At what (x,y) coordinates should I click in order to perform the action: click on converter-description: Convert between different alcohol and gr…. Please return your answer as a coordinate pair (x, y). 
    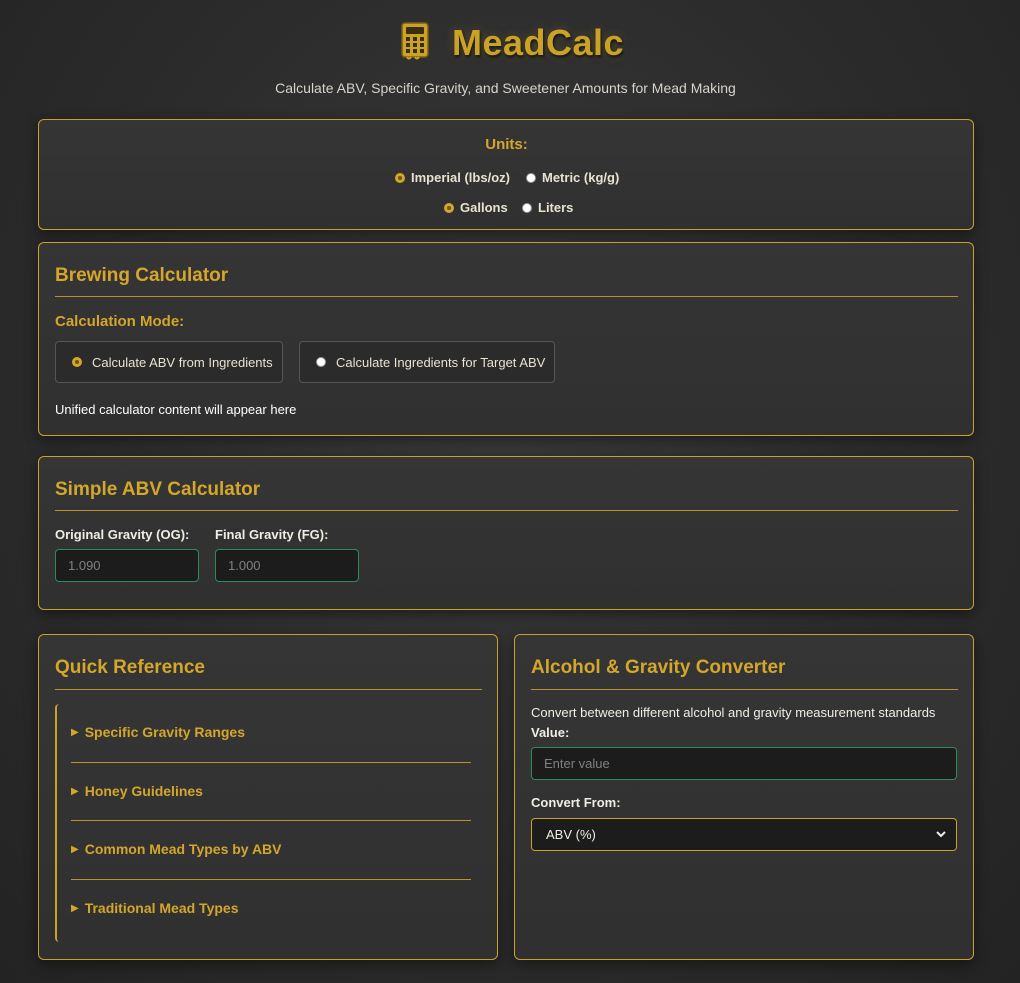
    Looking at the image, I should click on (733, 712).